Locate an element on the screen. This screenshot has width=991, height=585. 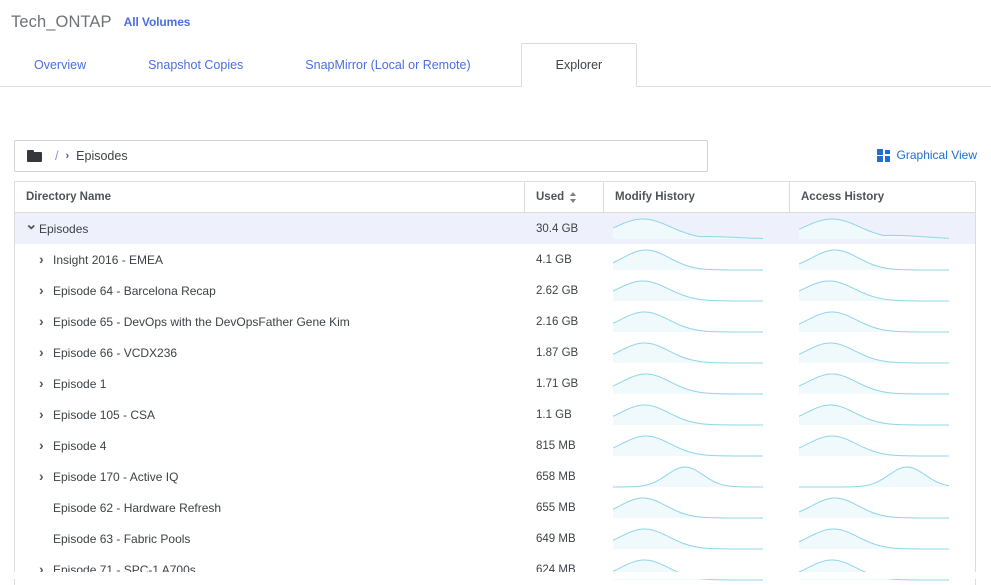
table-row: › Episode 4 815 MB is located at coordinates (495, 445).